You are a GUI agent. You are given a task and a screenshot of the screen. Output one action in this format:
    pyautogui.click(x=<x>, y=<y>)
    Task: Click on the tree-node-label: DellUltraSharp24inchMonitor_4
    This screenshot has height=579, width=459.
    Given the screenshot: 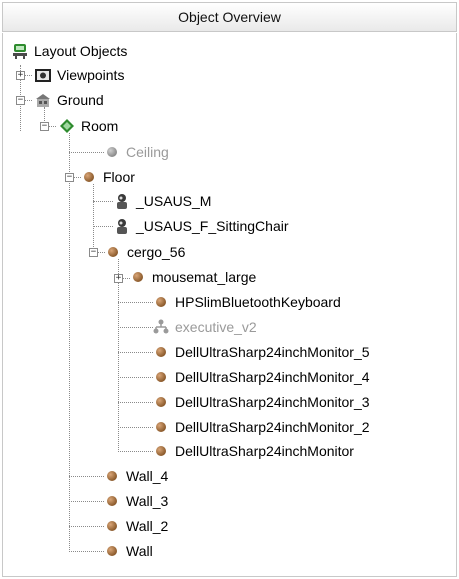 What is the action you would take?
    pyautogui.click(x=272, y=377)
    